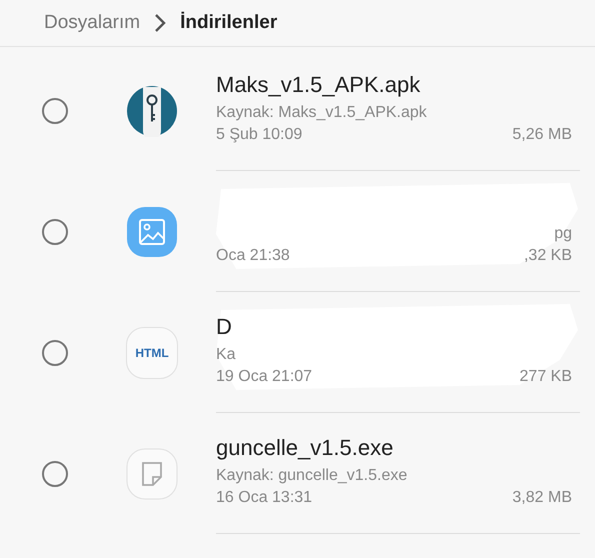  I want to click on file-source: Kaynak: guncelle_v1.5.exe, so click(312, 476).